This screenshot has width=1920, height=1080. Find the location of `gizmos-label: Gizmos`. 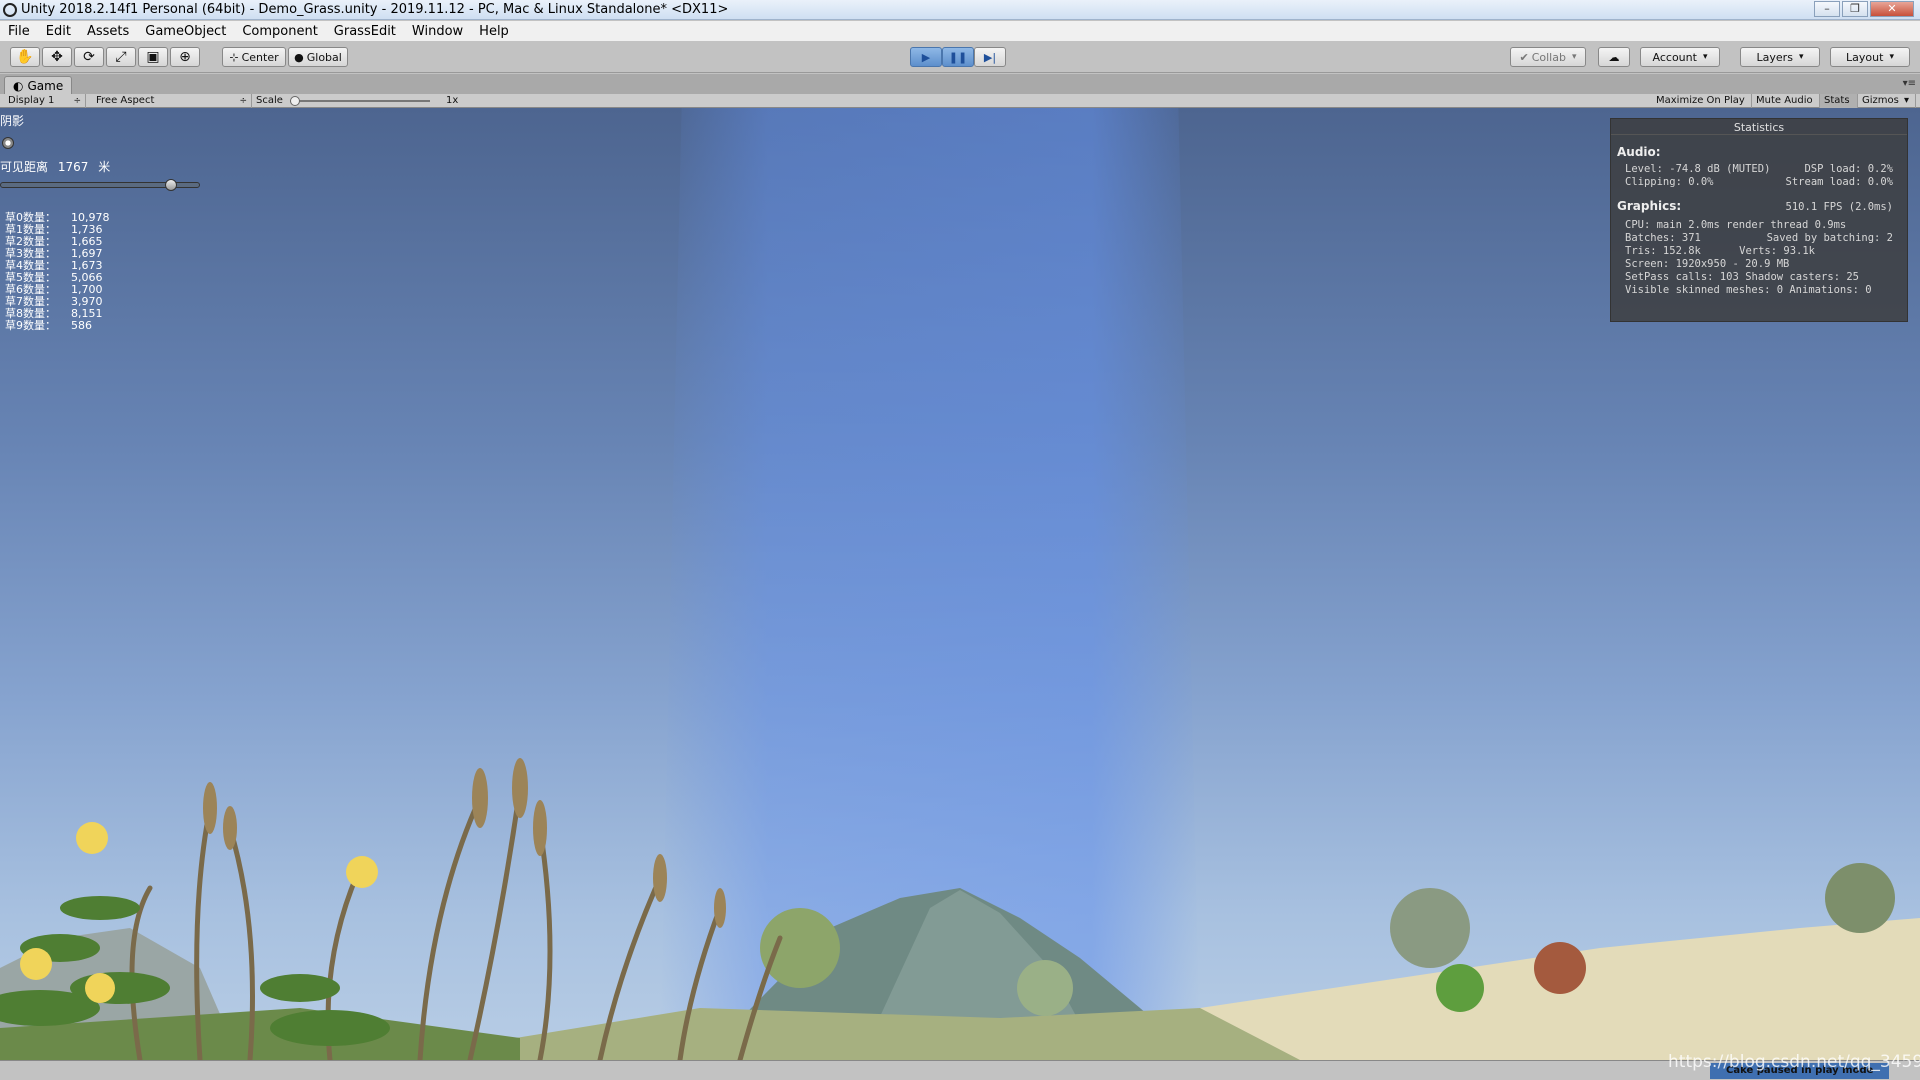

gizmos-label: Gizmos is located at coordinates (1880, 100).